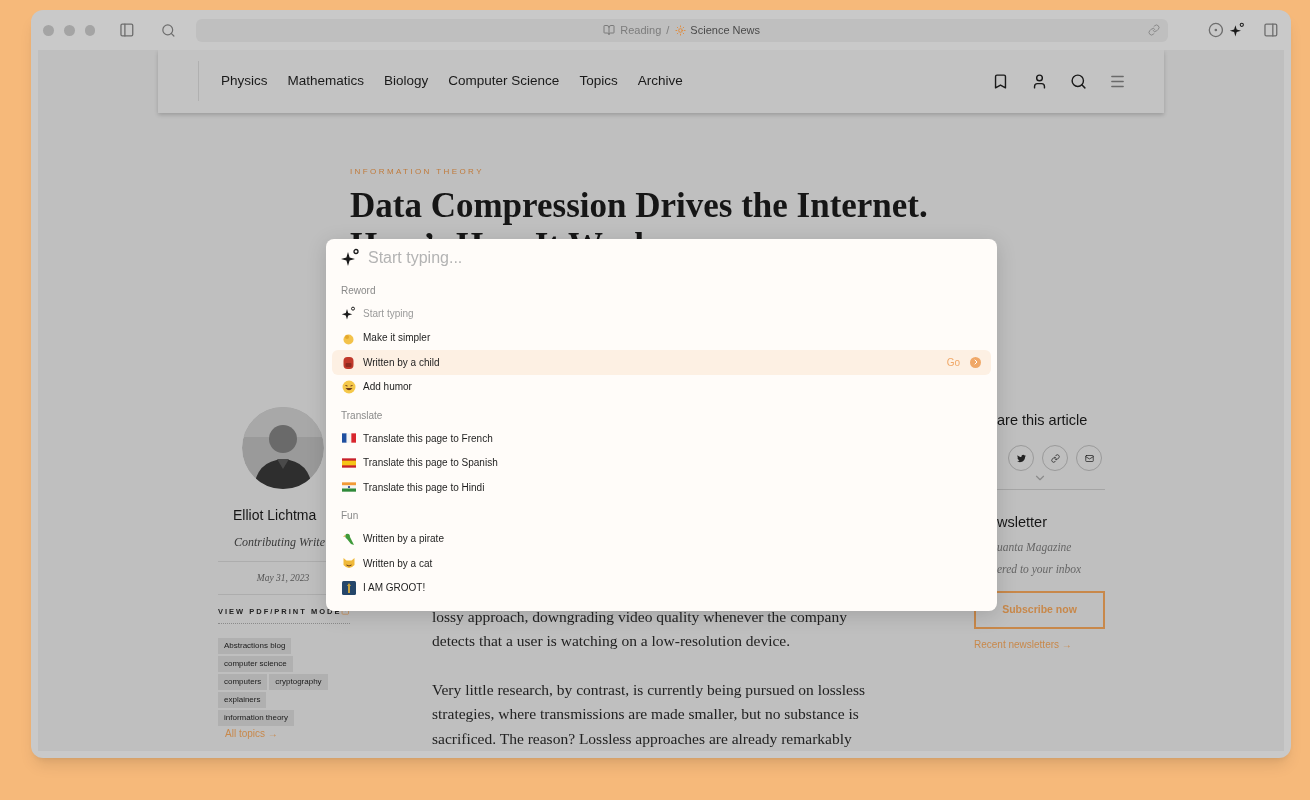 The height and width of the screenshot is (800, 1310). Describe the element at coordinates (953, 362) in the screenshot. I see `go-label: Go` at that location.